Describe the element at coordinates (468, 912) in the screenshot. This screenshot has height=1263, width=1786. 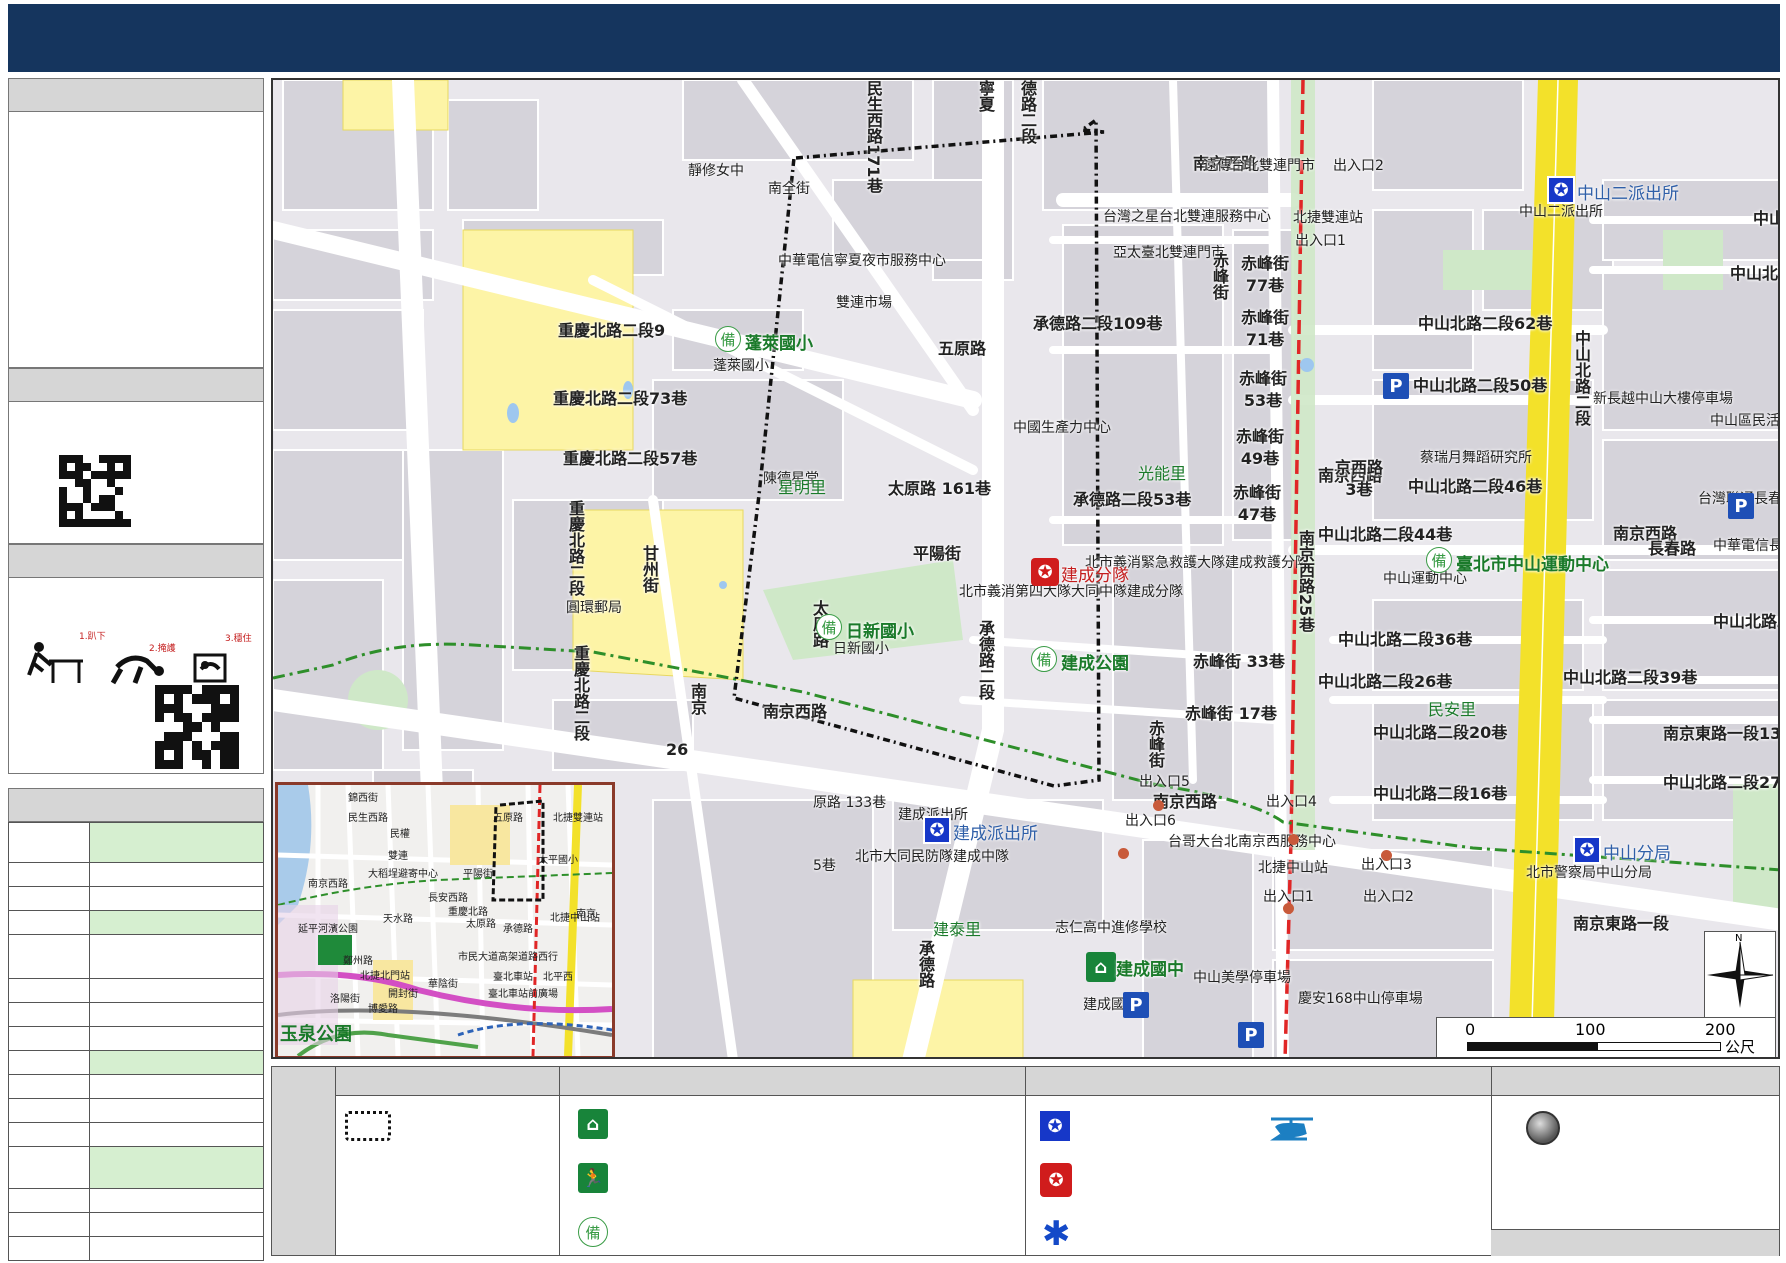
I see `inset-label: 重慶北路` at that location.